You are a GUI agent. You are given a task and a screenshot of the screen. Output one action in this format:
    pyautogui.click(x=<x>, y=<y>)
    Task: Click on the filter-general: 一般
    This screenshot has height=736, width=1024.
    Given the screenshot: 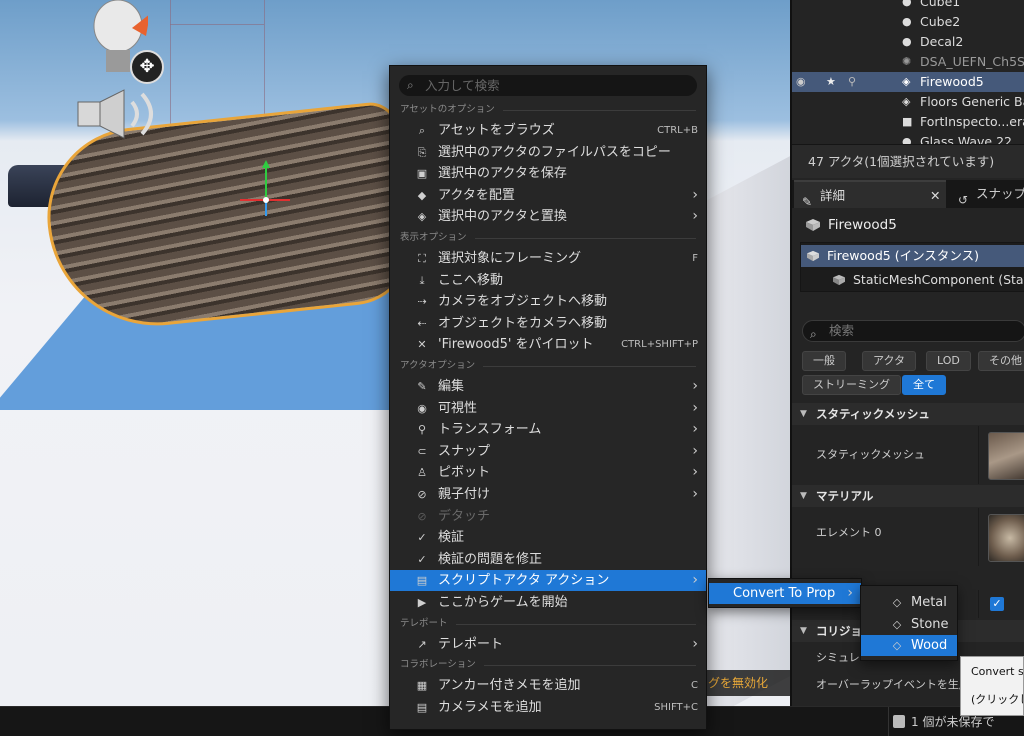 What is the action you would take?
    pyautogui.click(x=824, y=361)
    